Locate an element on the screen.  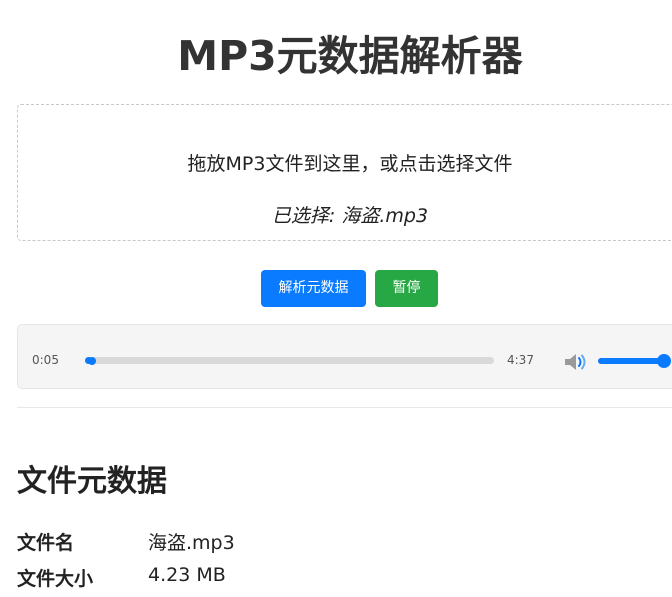
volume-slider is located at coordinates (634, 361).